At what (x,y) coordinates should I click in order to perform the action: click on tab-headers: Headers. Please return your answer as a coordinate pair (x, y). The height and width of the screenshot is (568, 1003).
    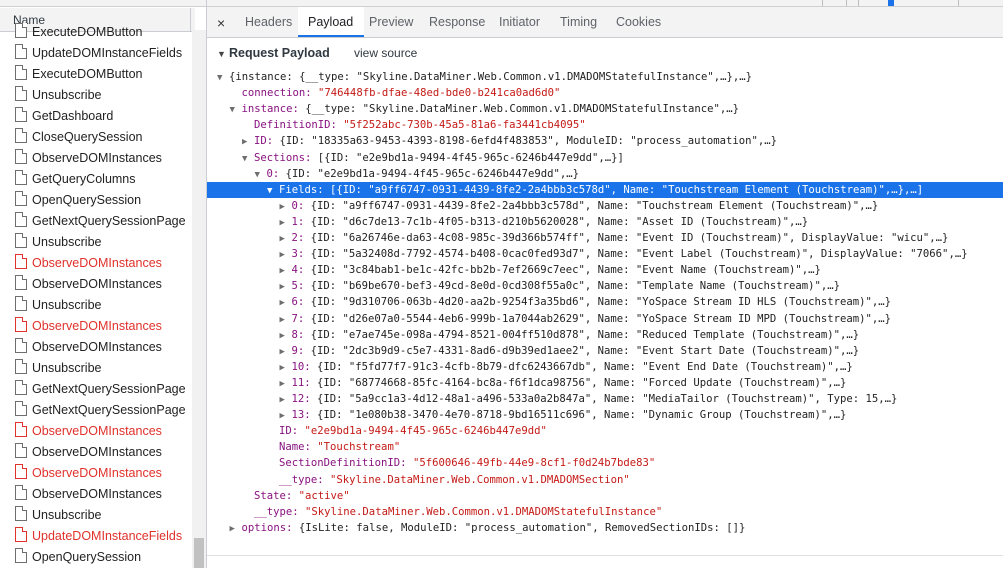
    Looking at the image, I should click on (268, 22).